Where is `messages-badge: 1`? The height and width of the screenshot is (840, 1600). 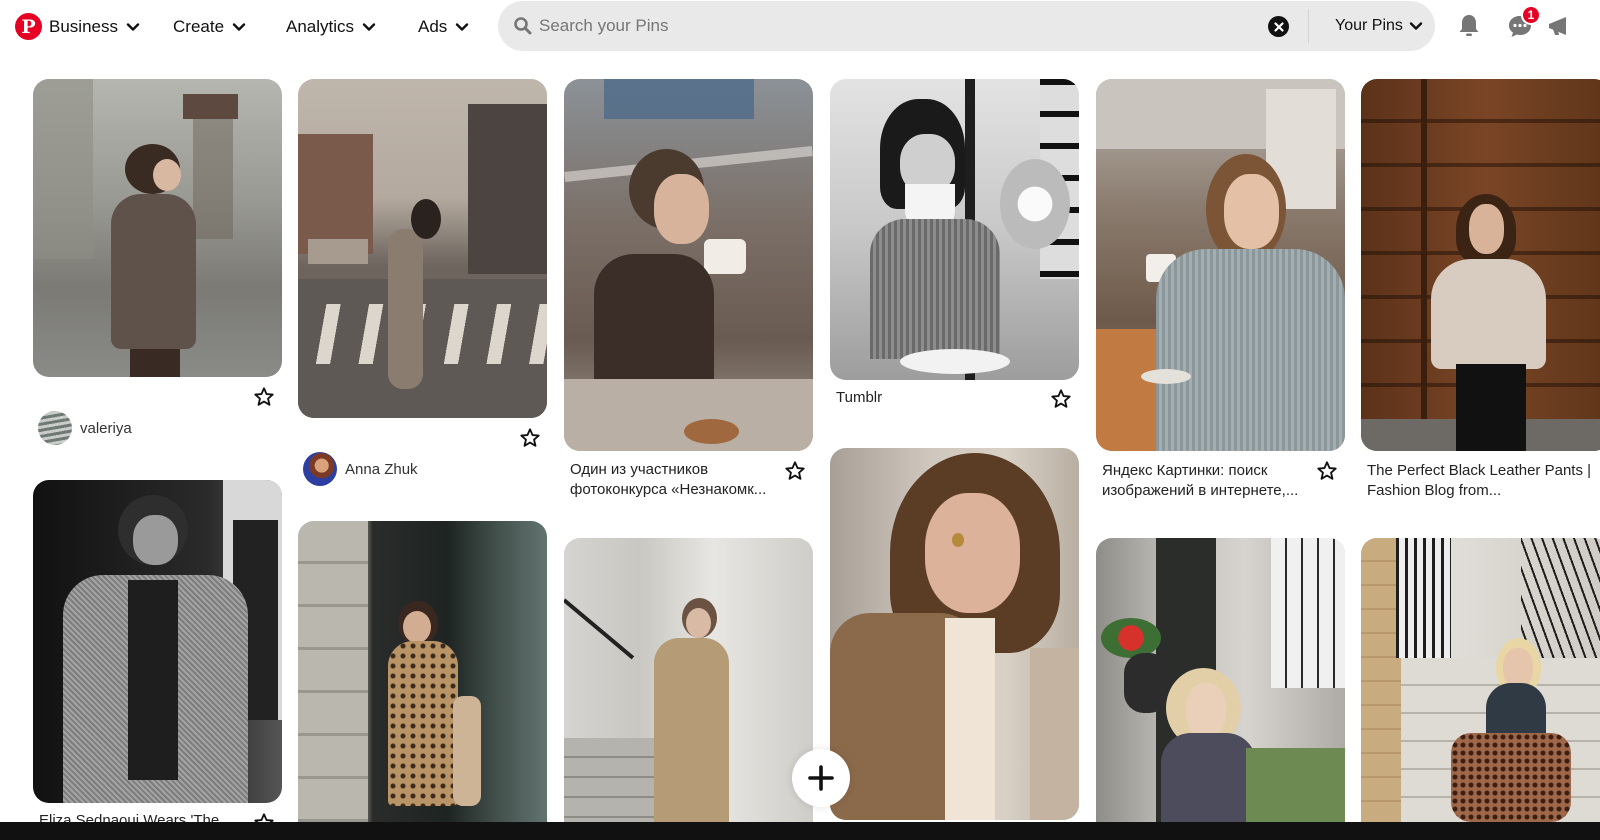
messages-badge: 1 is located at coordinates (1531, 15).